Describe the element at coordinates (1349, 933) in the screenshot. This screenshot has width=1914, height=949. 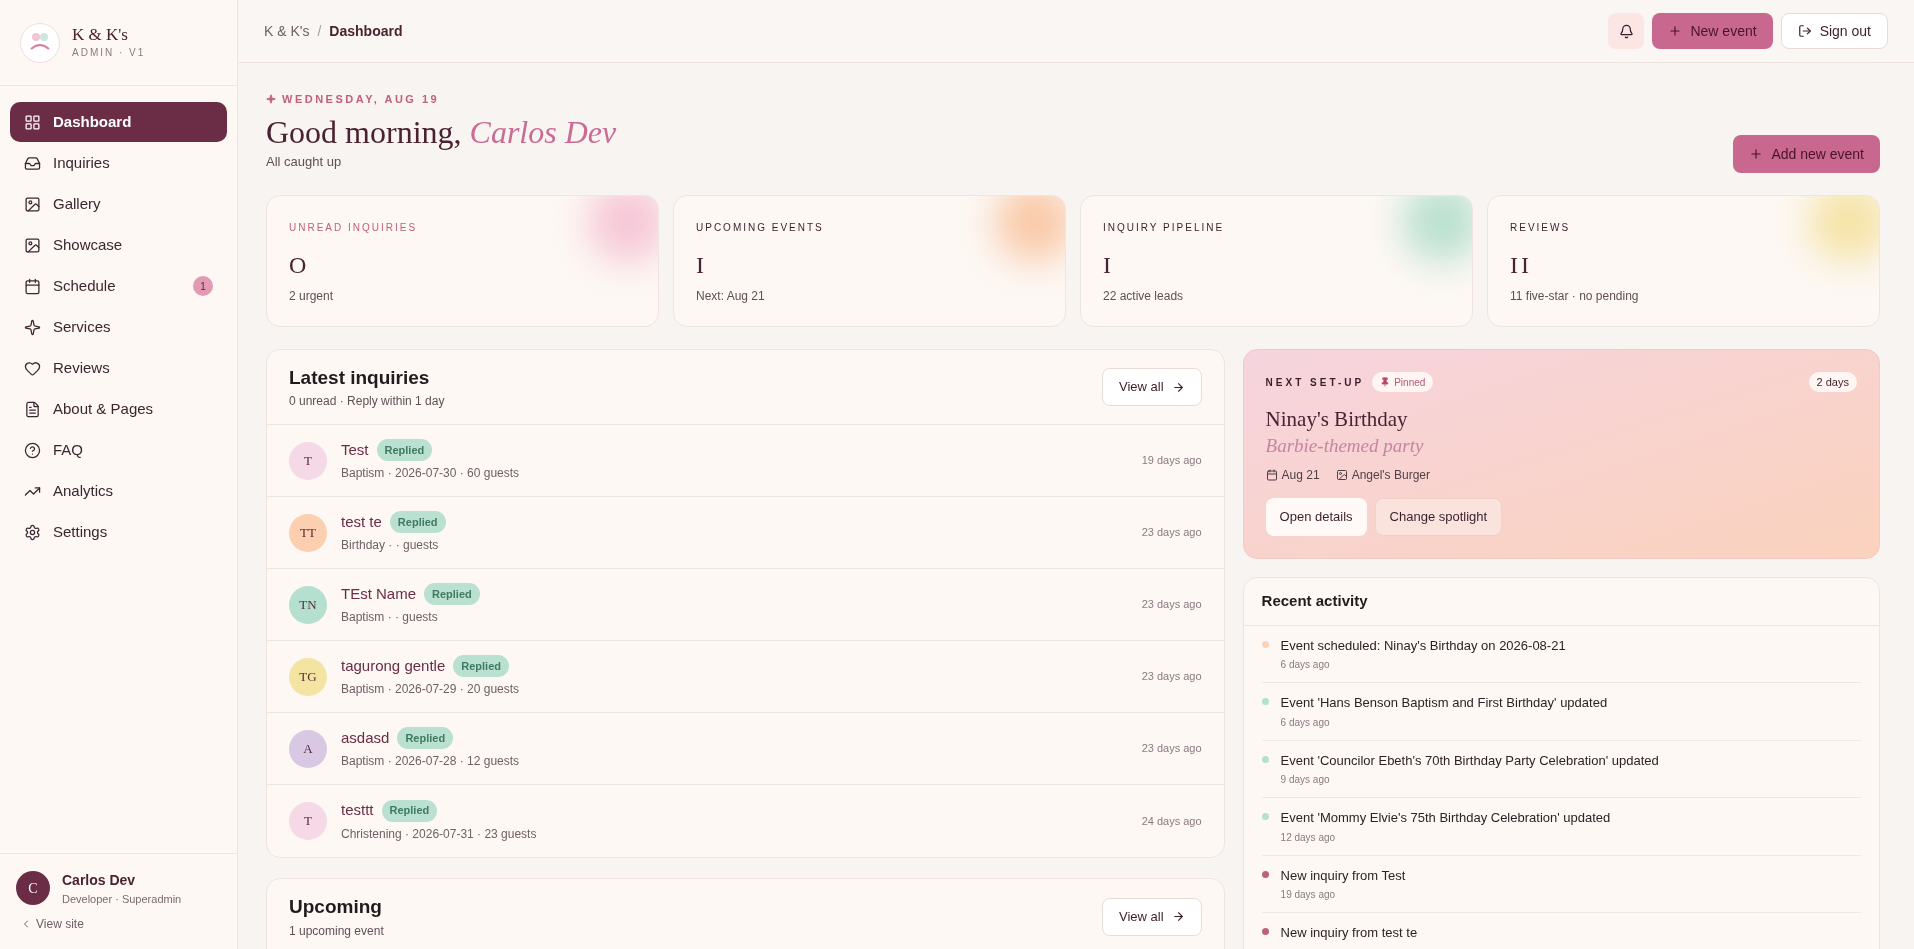
I see `activity-text: New inquiry from test te` at that location.